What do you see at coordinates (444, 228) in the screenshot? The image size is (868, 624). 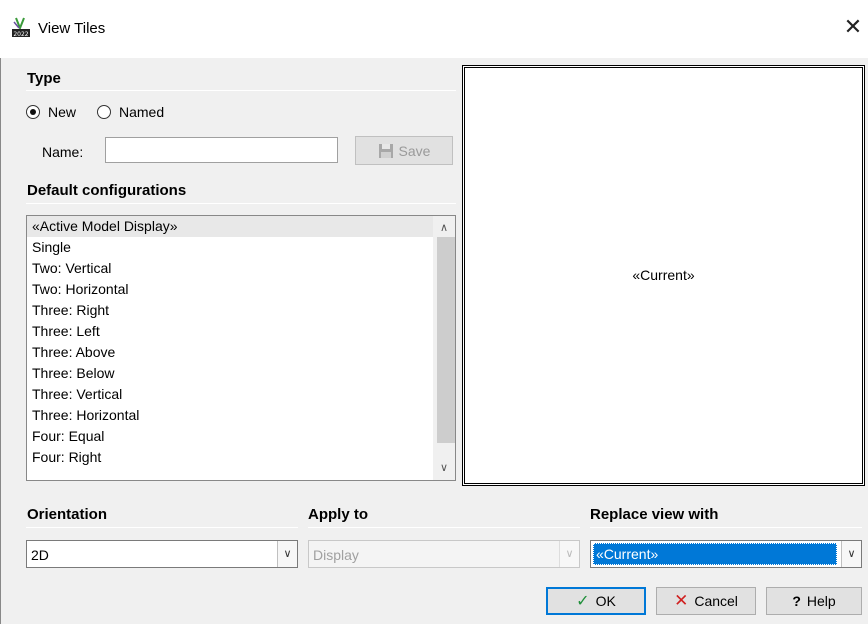 I see `scroll-up-icon: ∧` at bounding box center [444, 228].